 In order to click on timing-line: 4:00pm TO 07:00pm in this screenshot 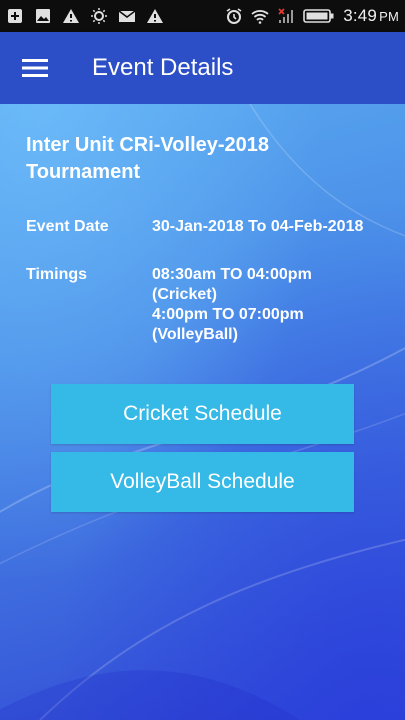, I will do `click(228, 314)`.